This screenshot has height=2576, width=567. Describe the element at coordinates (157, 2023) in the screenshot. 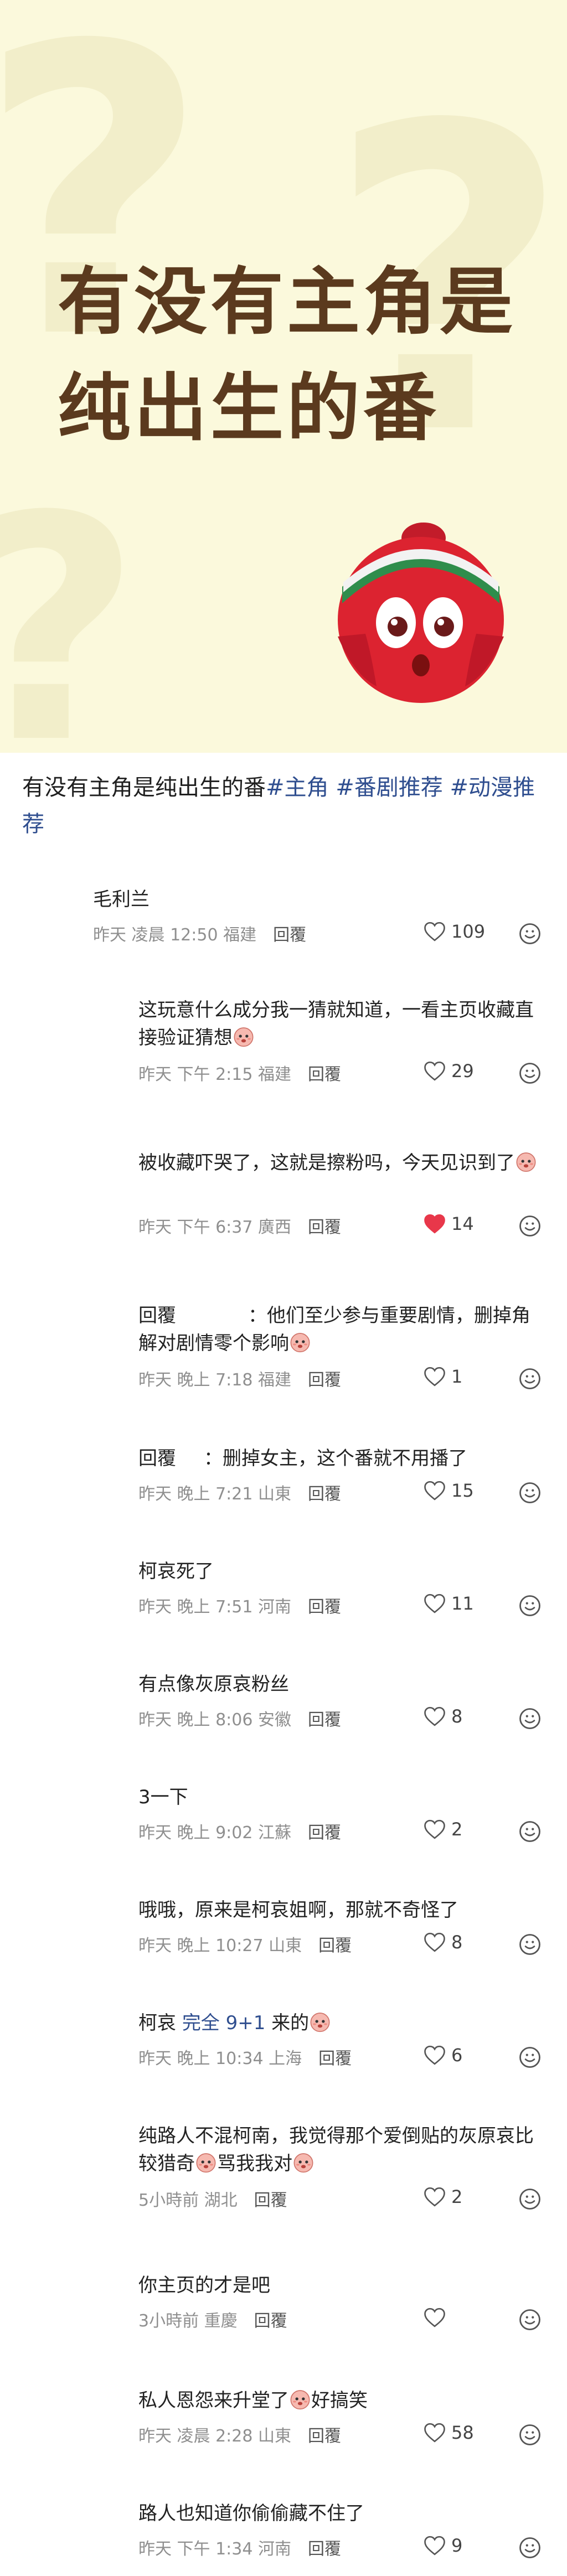

I see `comment-text-content: 柯哀` at that location.